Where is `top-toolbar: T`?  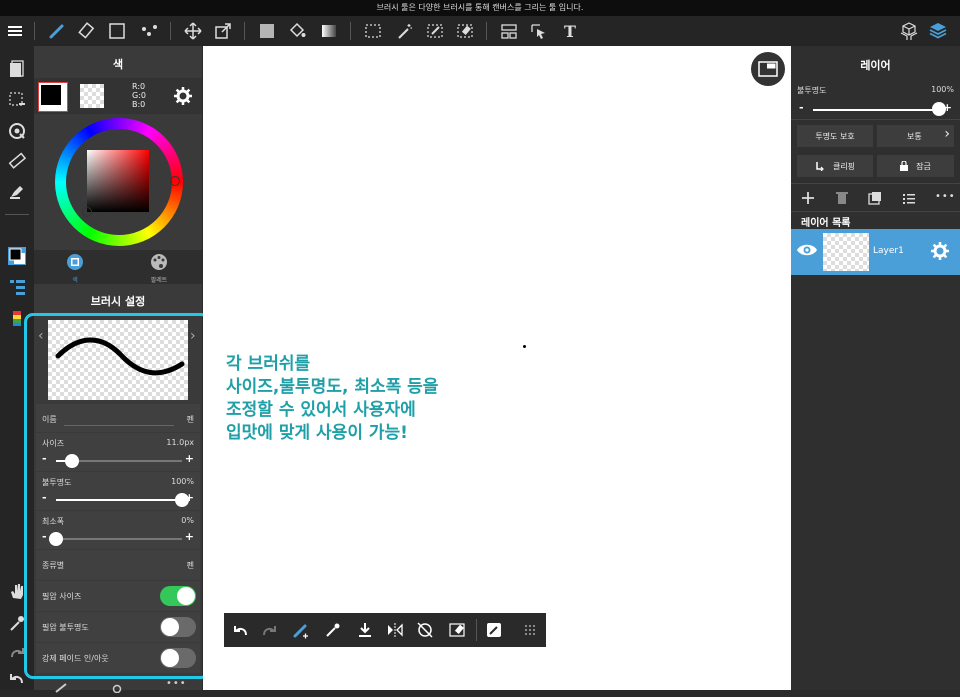
top-toolbar: T is located at coordinates (480, 31).